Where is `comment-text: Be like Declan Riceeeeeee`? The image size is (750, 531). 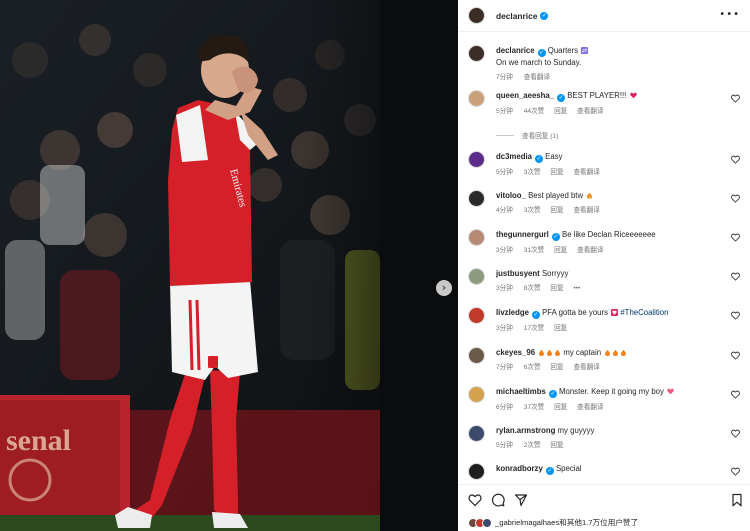 comment-text: Be like Declan Riceeeeeee is located at coordinates (609, 234).